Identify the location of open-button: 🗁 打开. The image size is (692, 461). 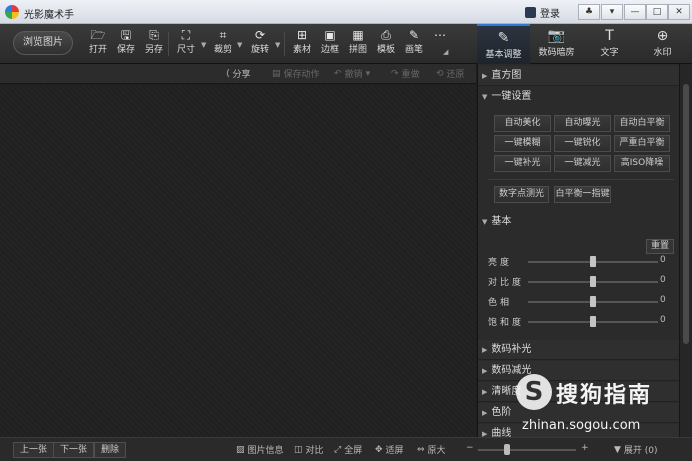
(98, 44).